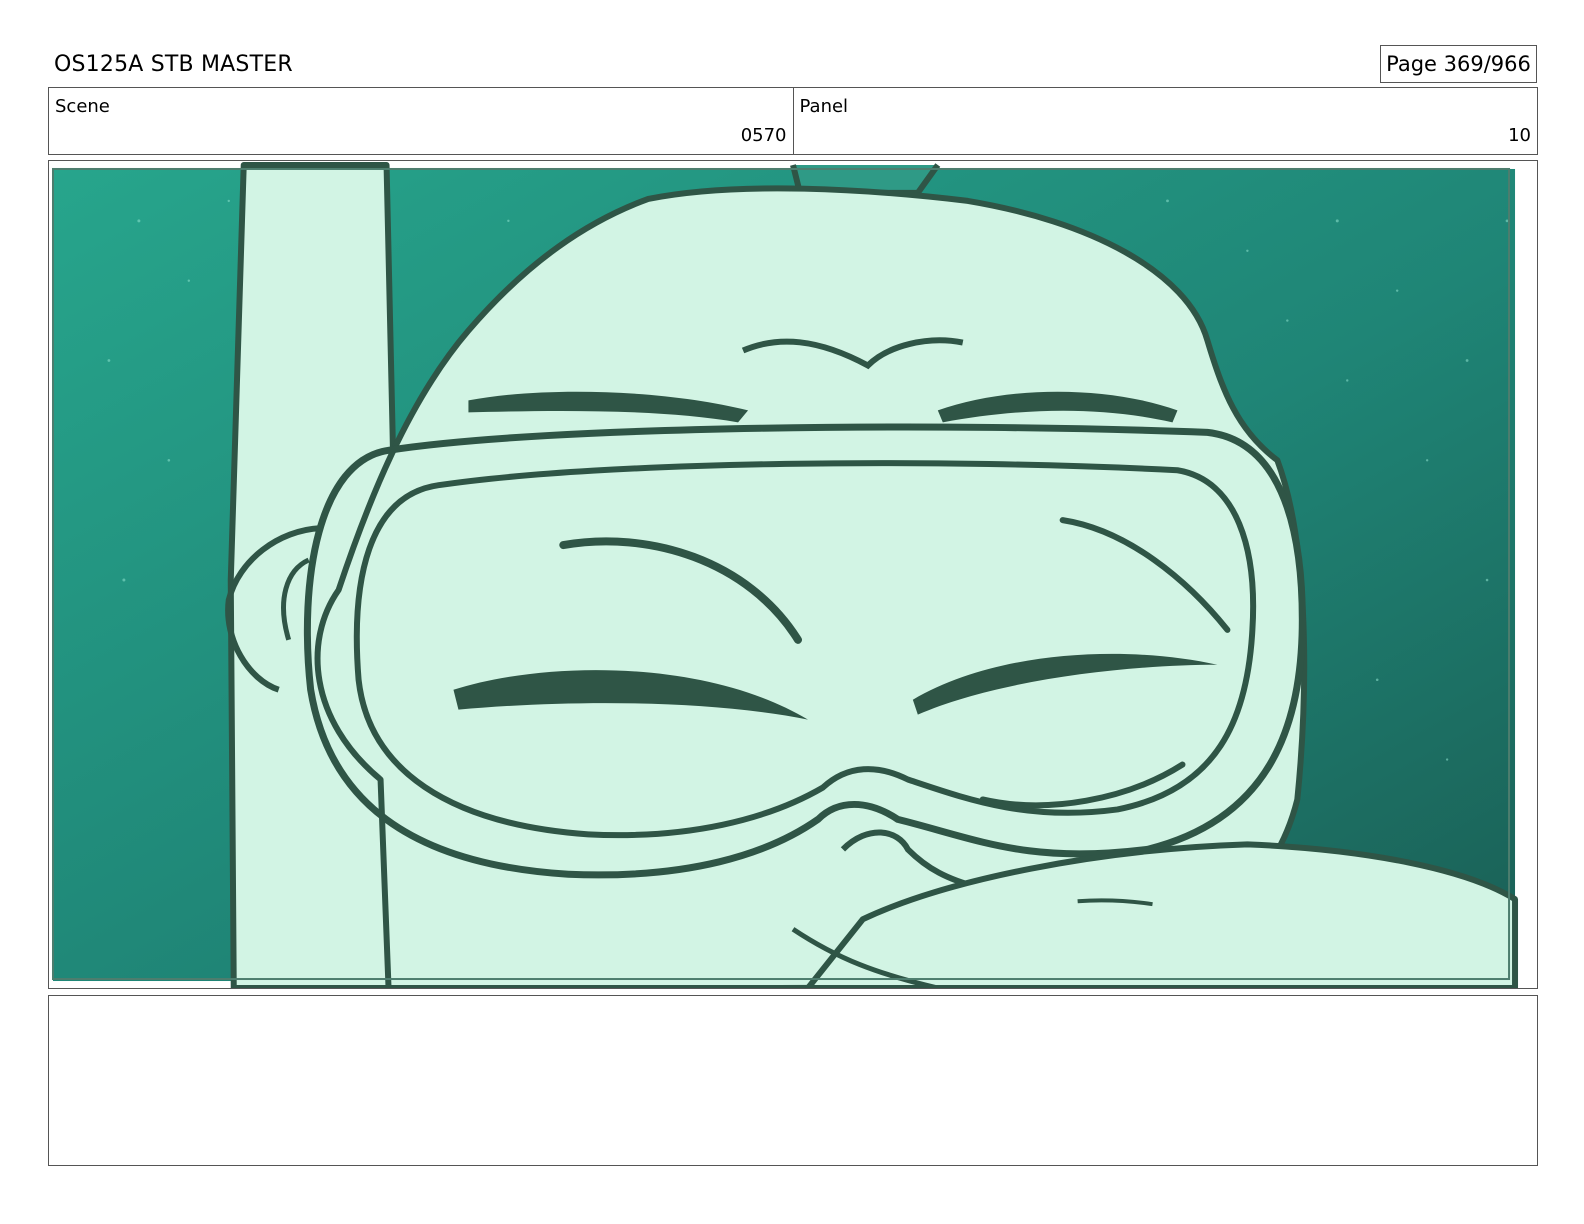  I want to click on page-number: Page 369/966, so click(1458, 64).